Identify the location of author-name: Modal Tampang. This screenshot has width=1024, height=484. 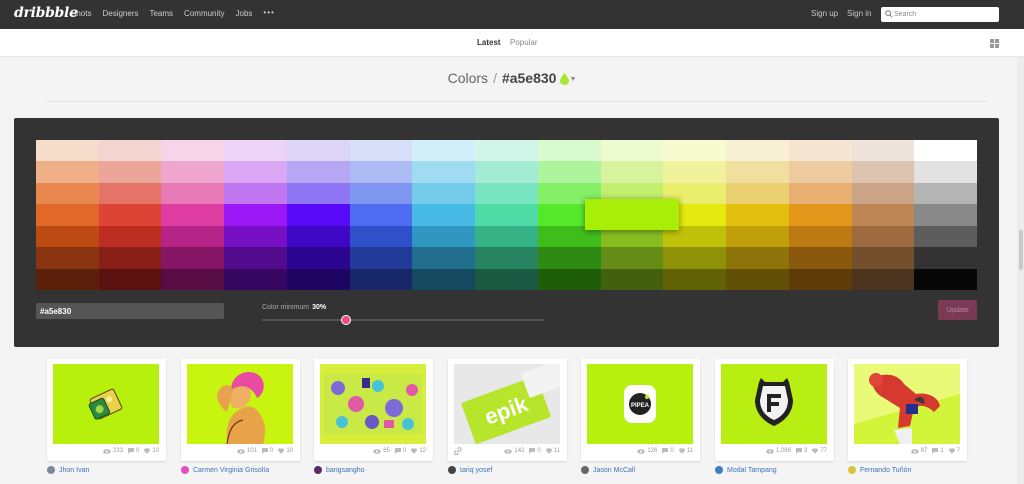
(752, 470).